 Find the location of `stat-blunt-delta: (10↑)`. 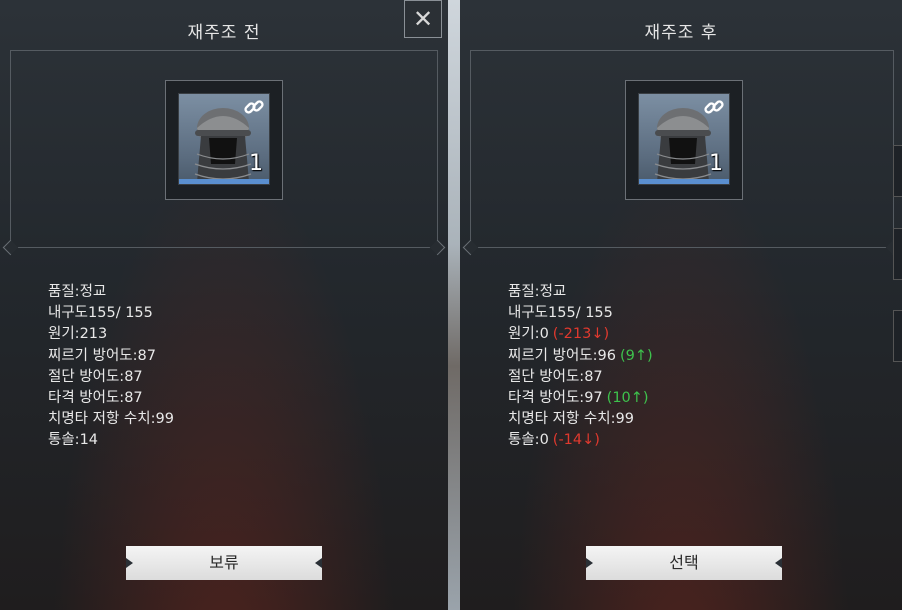

stat-blunt-delta: (10↑) is located at coordinates (627, 398).